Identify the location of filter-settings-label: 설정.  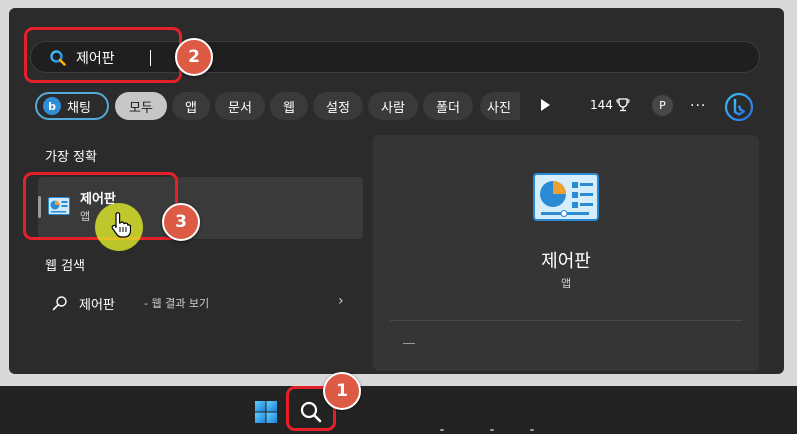
(338, 108).